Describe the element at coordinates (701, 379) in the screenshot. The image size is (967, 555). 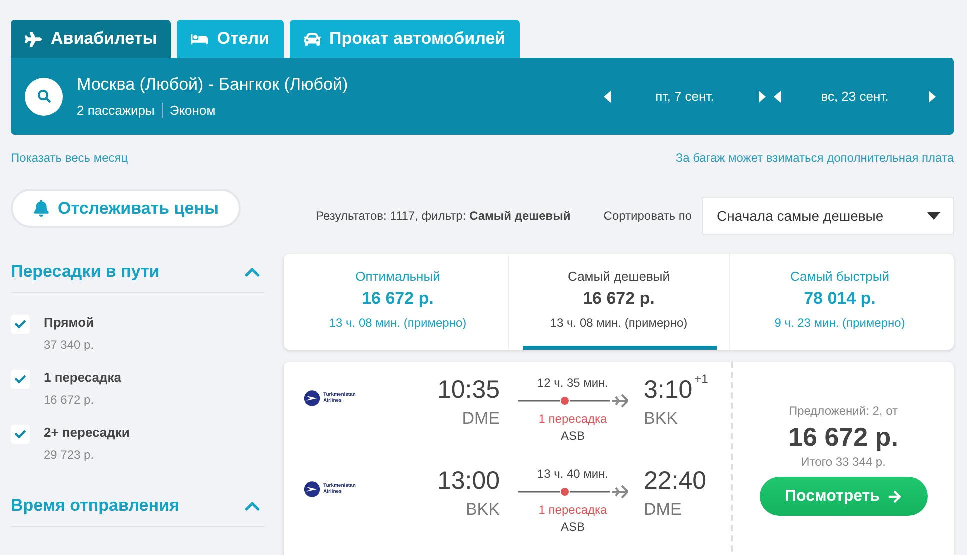
I see `day-offset: +1` at that location.